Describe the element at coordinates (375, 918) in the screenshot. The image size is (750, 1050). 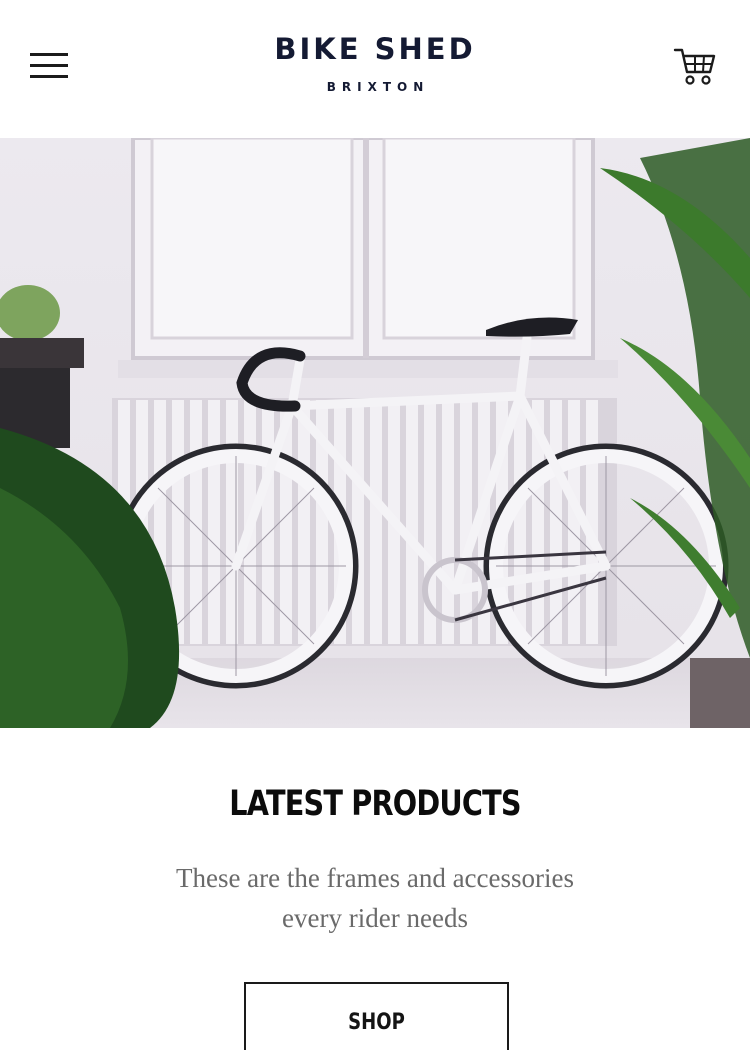
I see `description-line: every rider needs` at that location.